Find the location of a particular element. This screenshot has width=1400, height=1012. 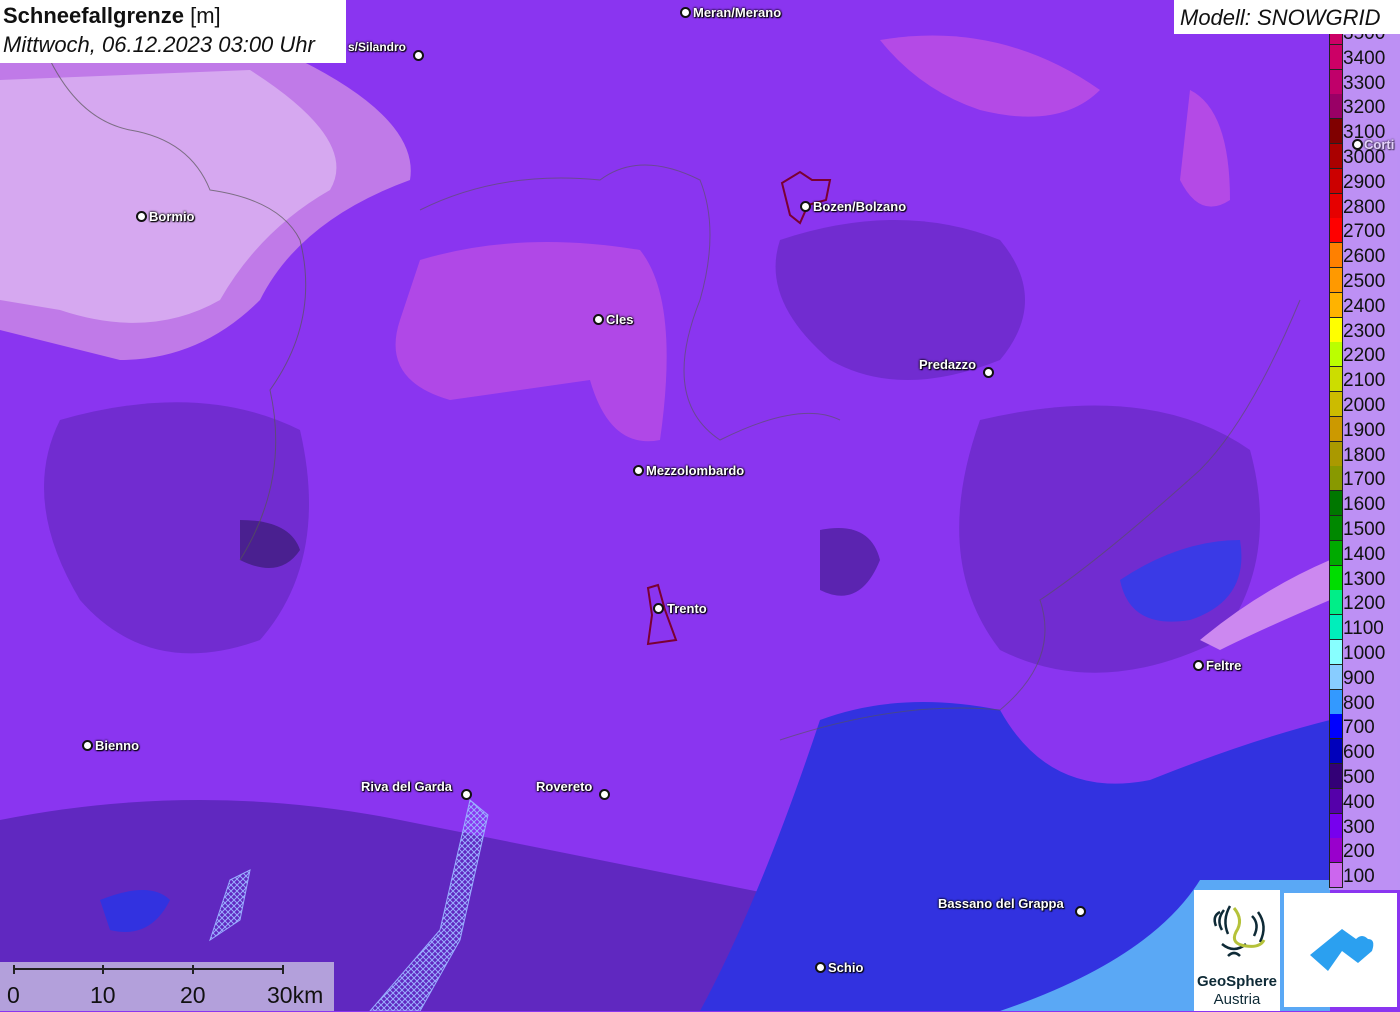

legend-label: 1400 is located at coordinates (1364, 554).